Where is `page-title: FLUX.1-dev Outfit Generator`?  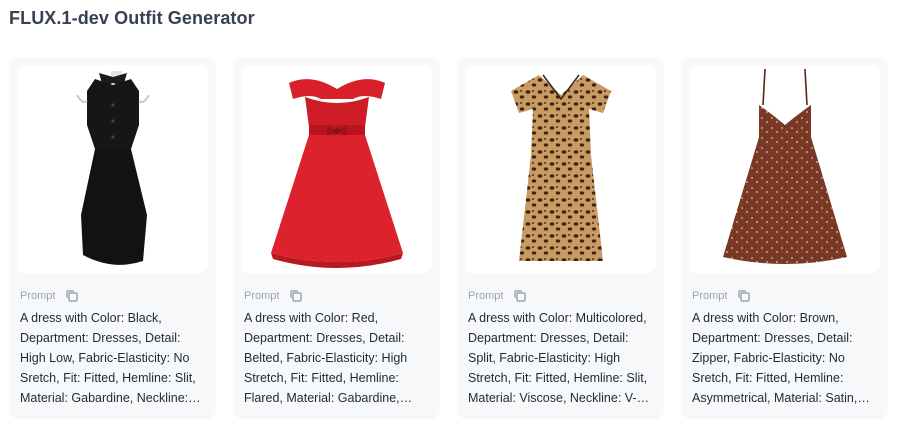
page-title: FLUX.1-dev Outfit Generator is located at coordinates (132, 18).